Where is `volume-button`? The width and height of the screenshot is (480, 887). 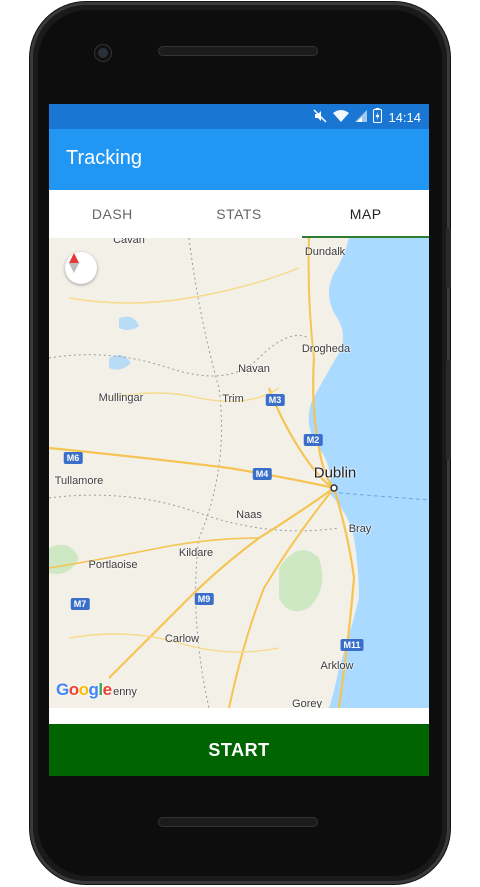 volume-button is located at coordinates (448, 258).